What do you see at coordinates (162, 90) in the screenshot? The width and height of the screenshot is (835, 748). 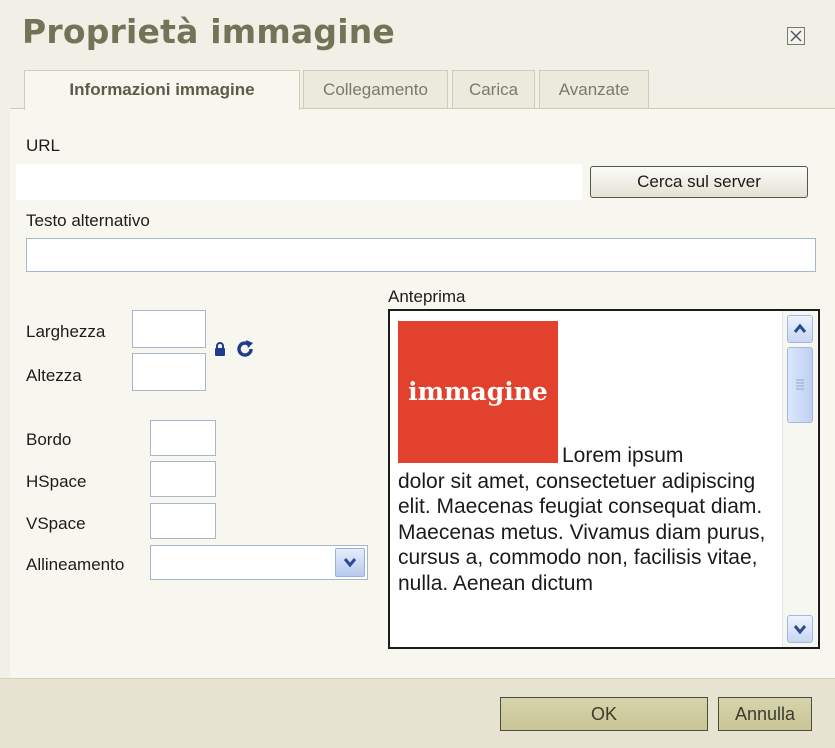 I see `tab-image-info: Informazioni immagine` at bounding box center [162, 90].